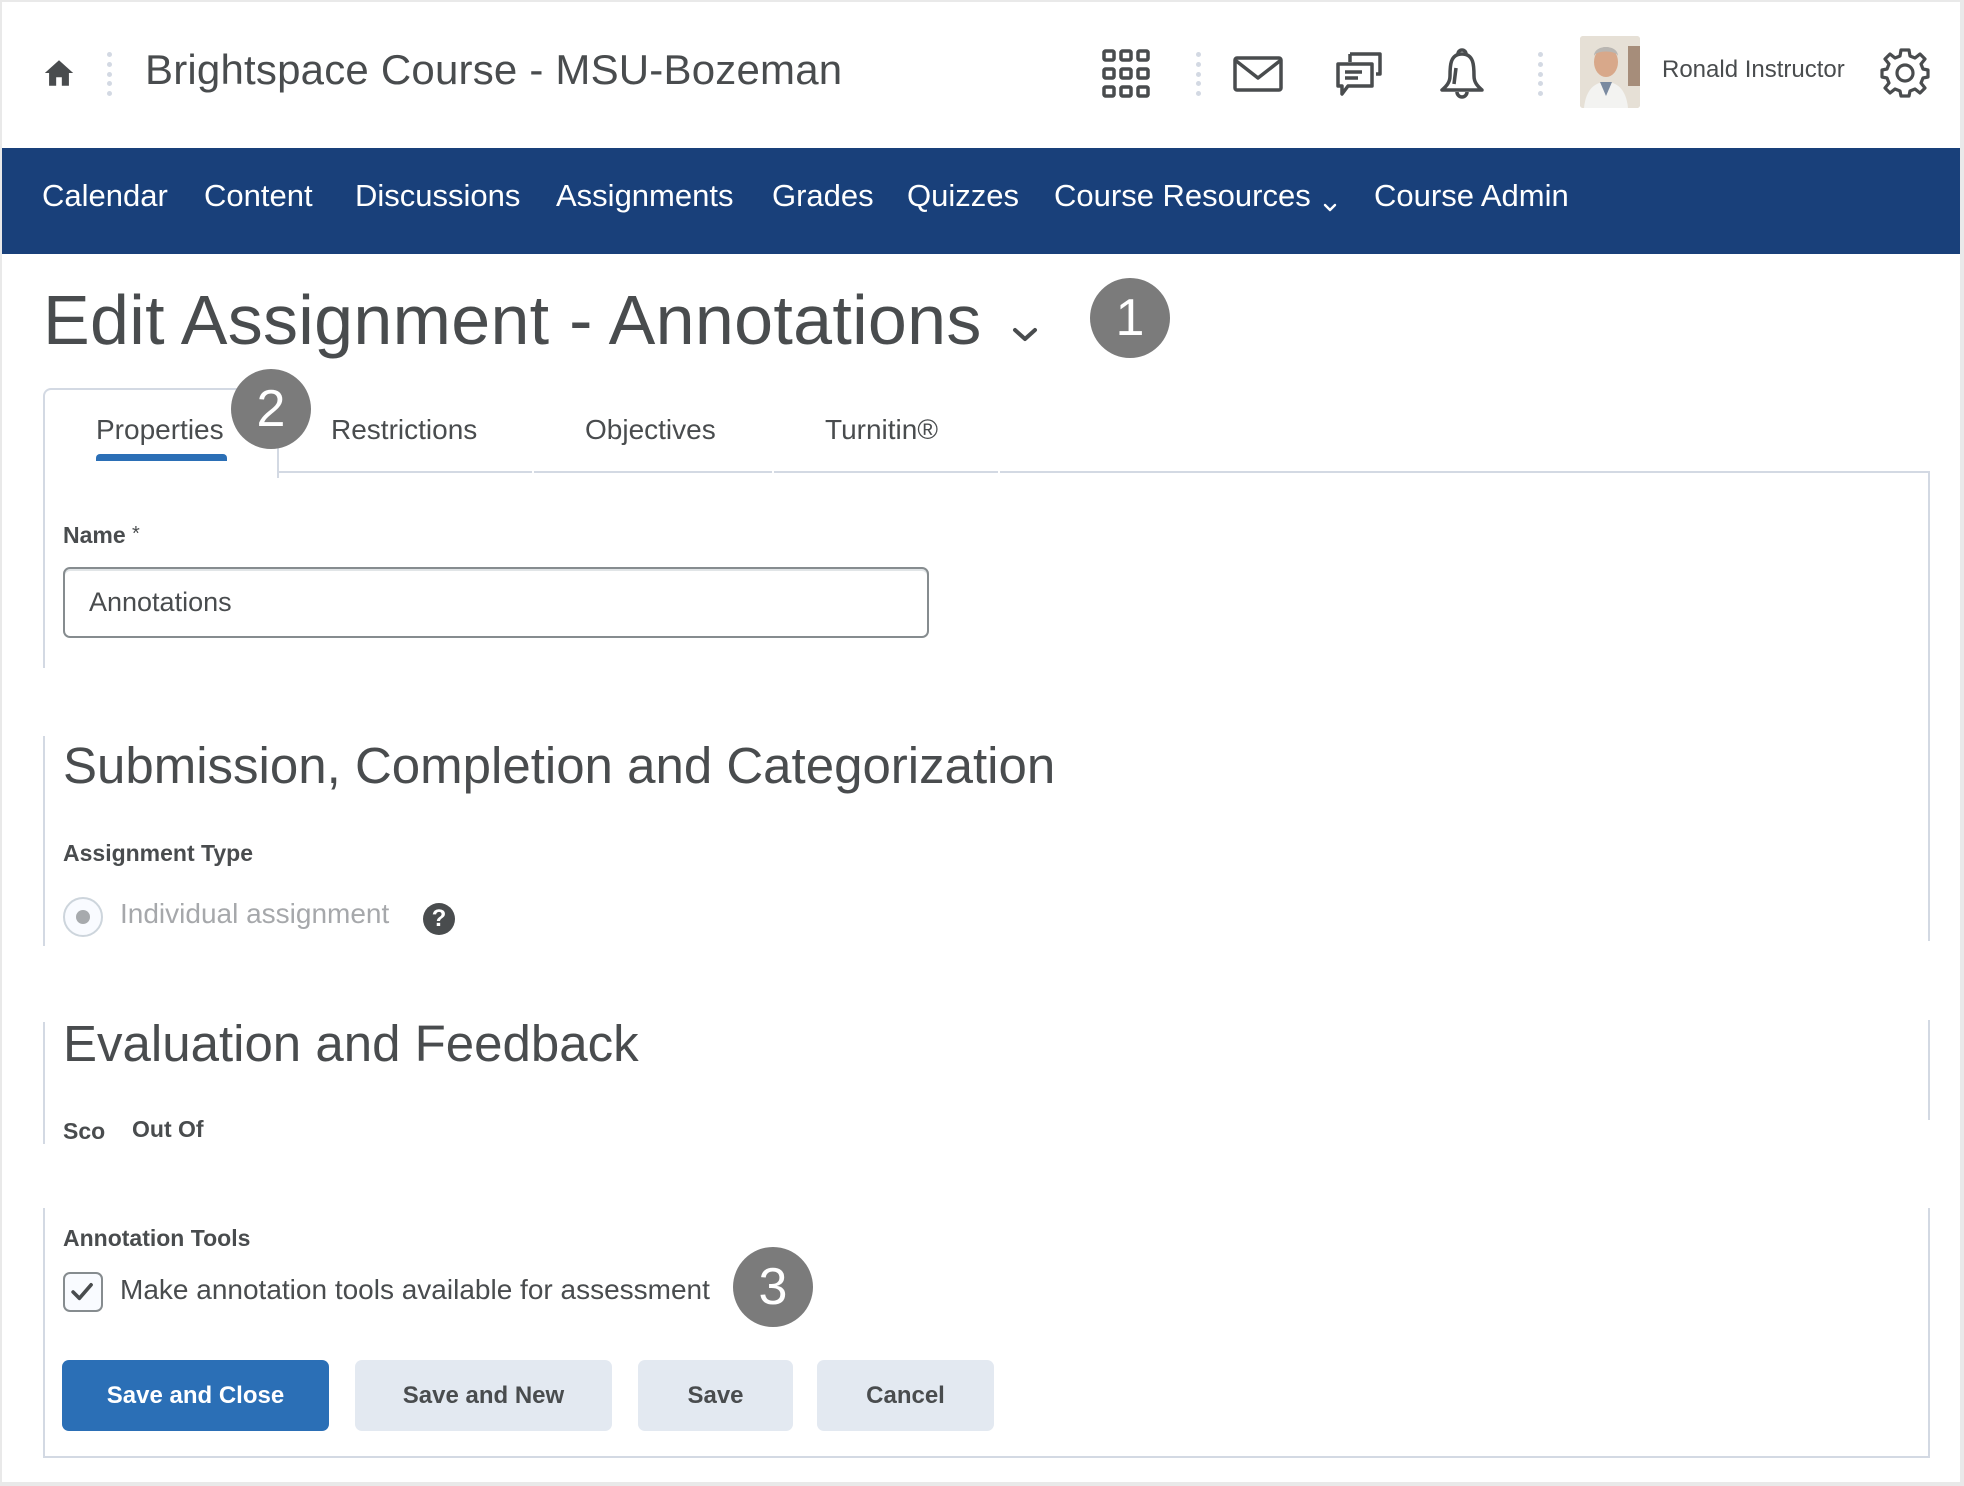 The image size is (1964, 1486). I want to click on nav-item-course-resources: Course Resources, so click(1195, 196).